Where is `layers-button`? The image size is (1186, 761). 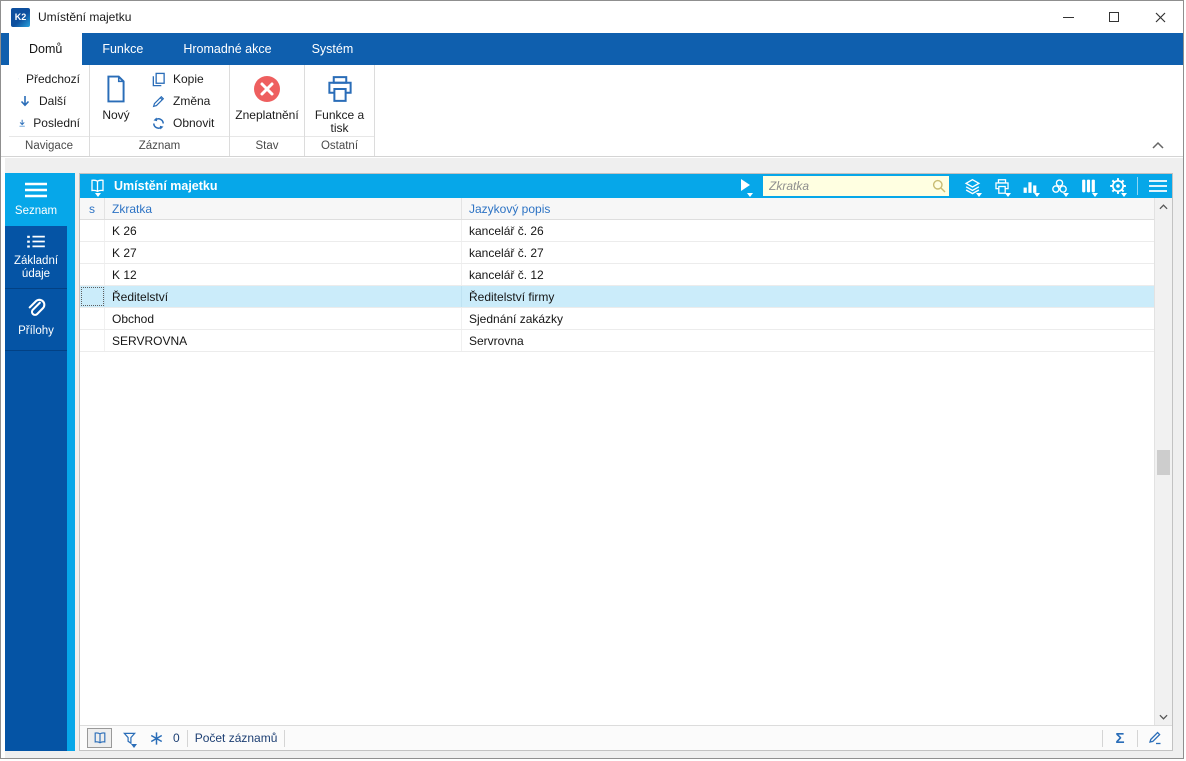 layers-button is located at coordinates (972, 186).